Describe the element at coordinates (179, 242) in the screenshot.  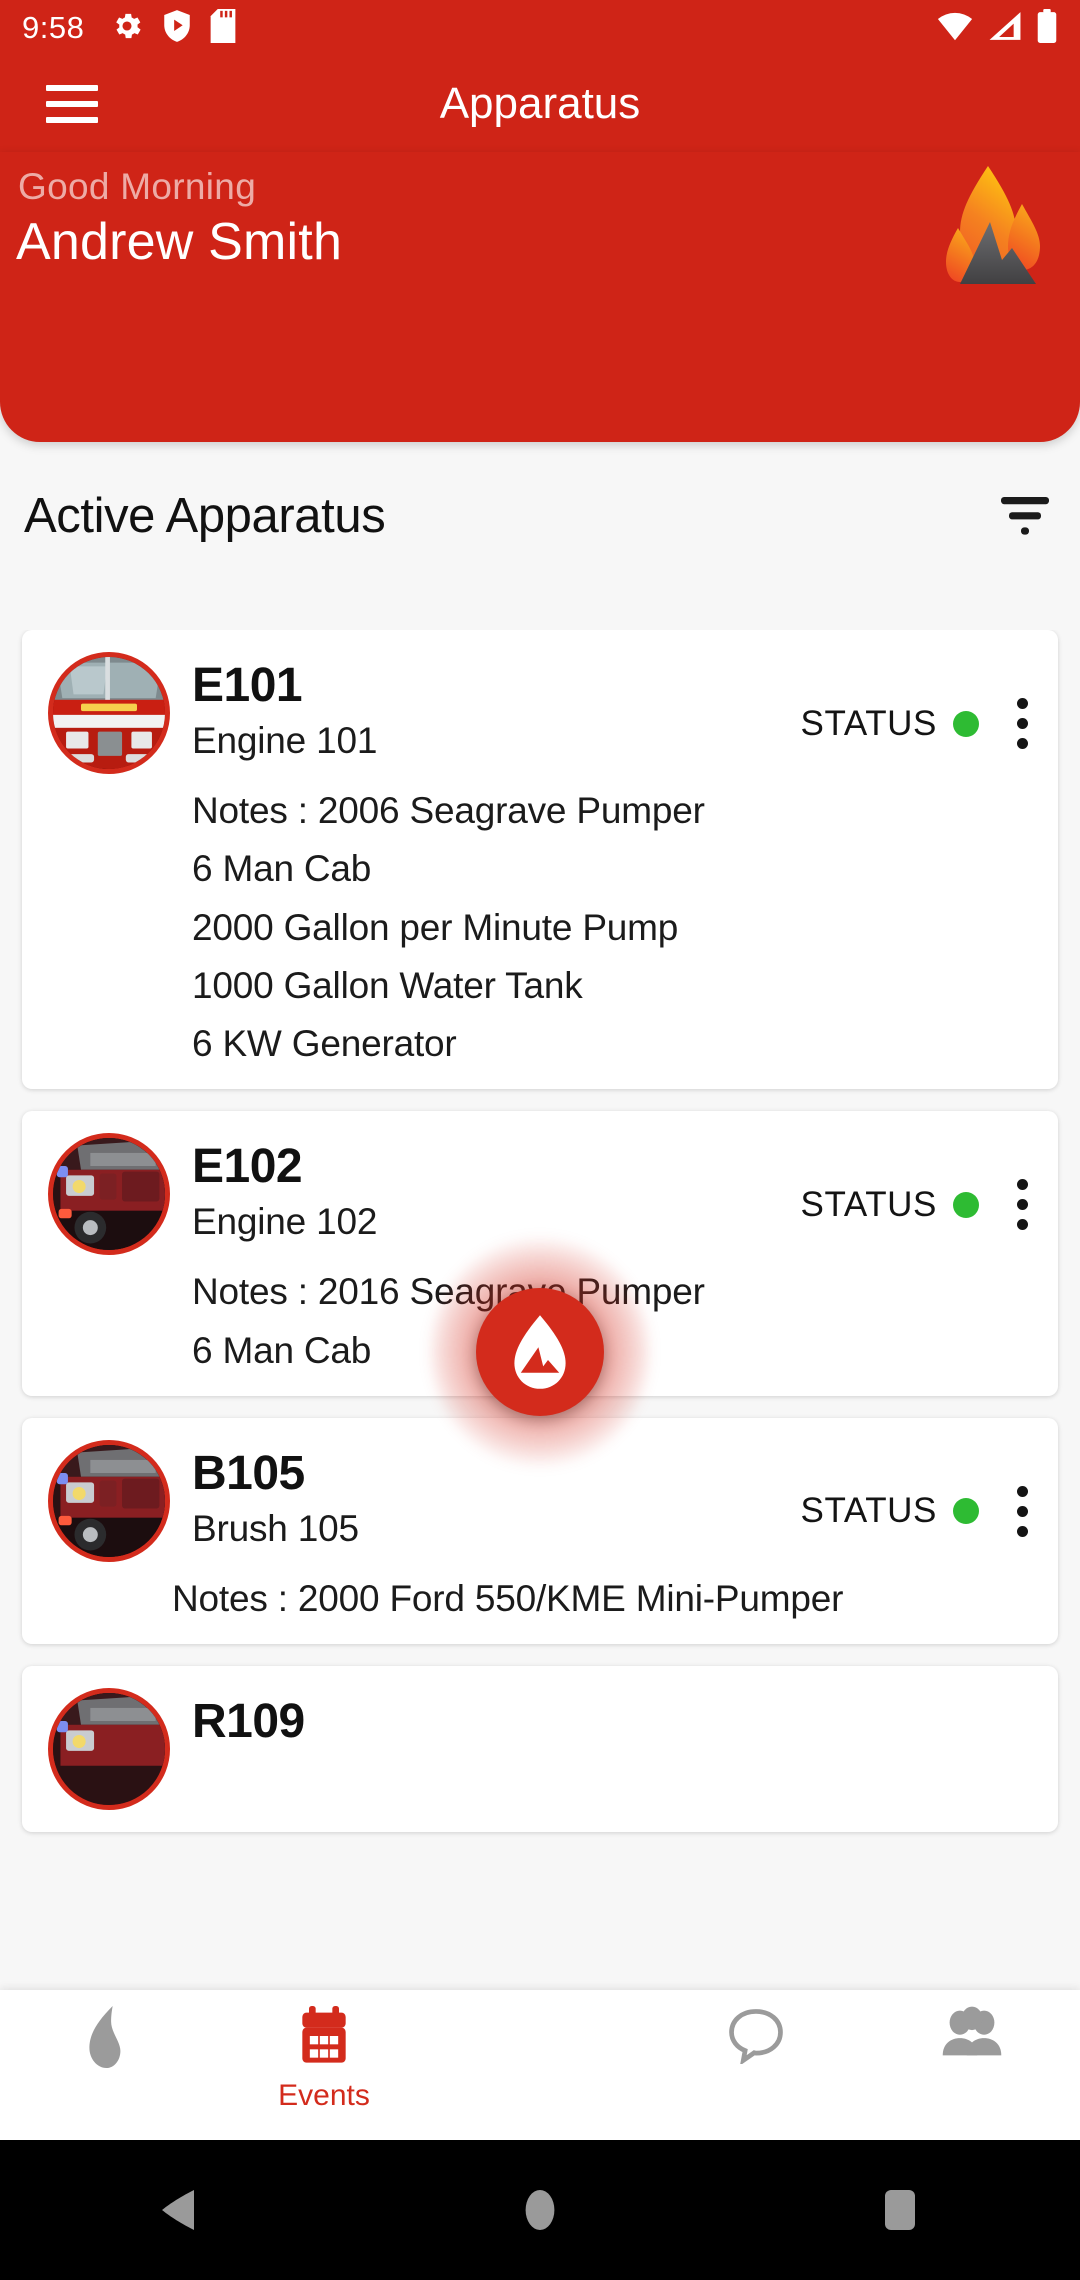
I see `greeting-user-name: Andrew Smith` at that location.